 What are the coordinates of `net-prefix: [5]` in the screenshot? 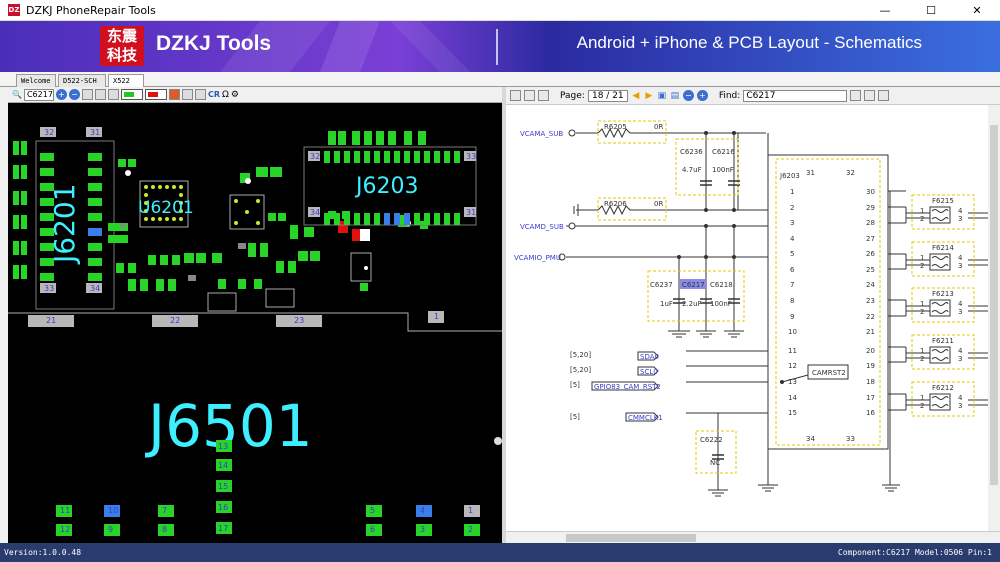 It's located at (575, 417).